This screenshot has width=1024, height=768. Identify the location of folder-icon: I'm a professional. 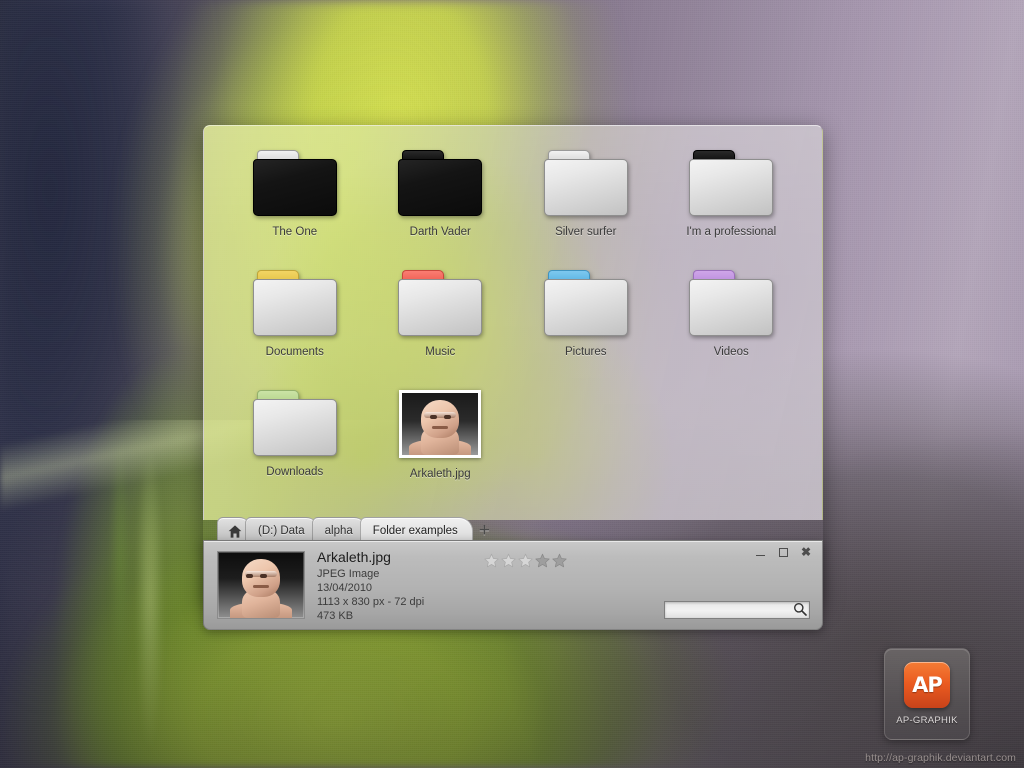
(732, 206).